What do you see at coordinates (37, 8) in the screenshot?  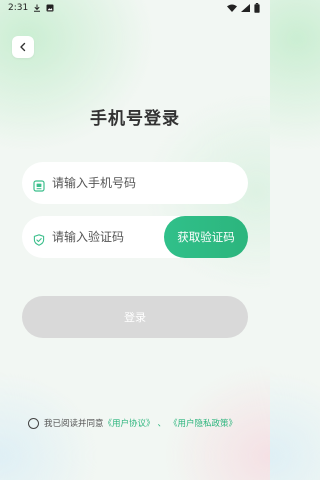 I see `download-icon` at bounding box center [37, 8].